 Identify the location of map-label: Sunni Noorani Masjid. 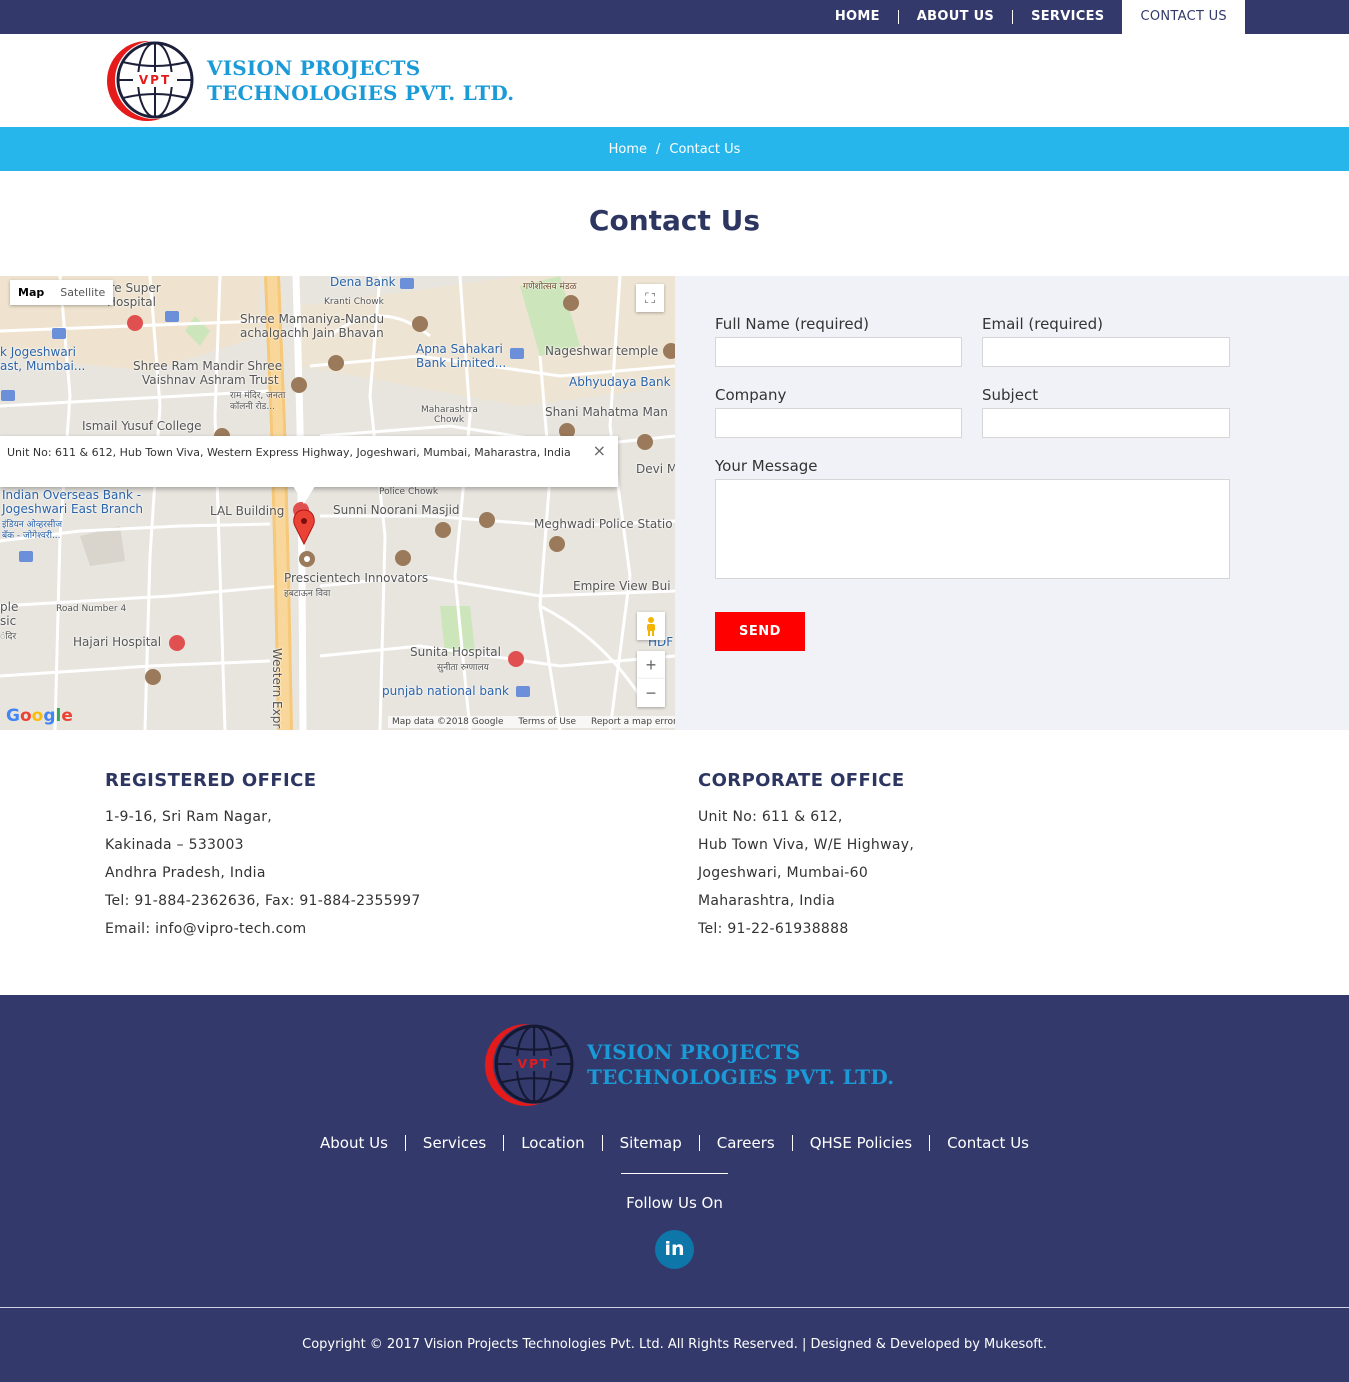
(396, 510).